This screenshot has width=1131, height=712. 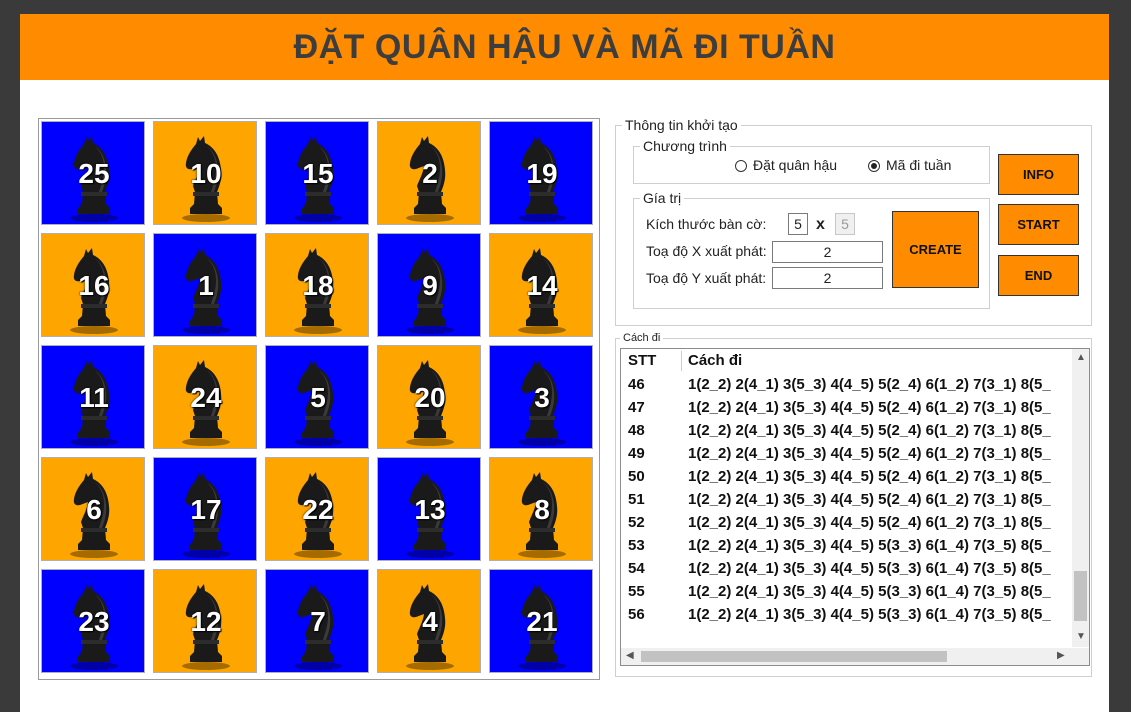 I want to click on radio-queen, so click(x=741, y=166).